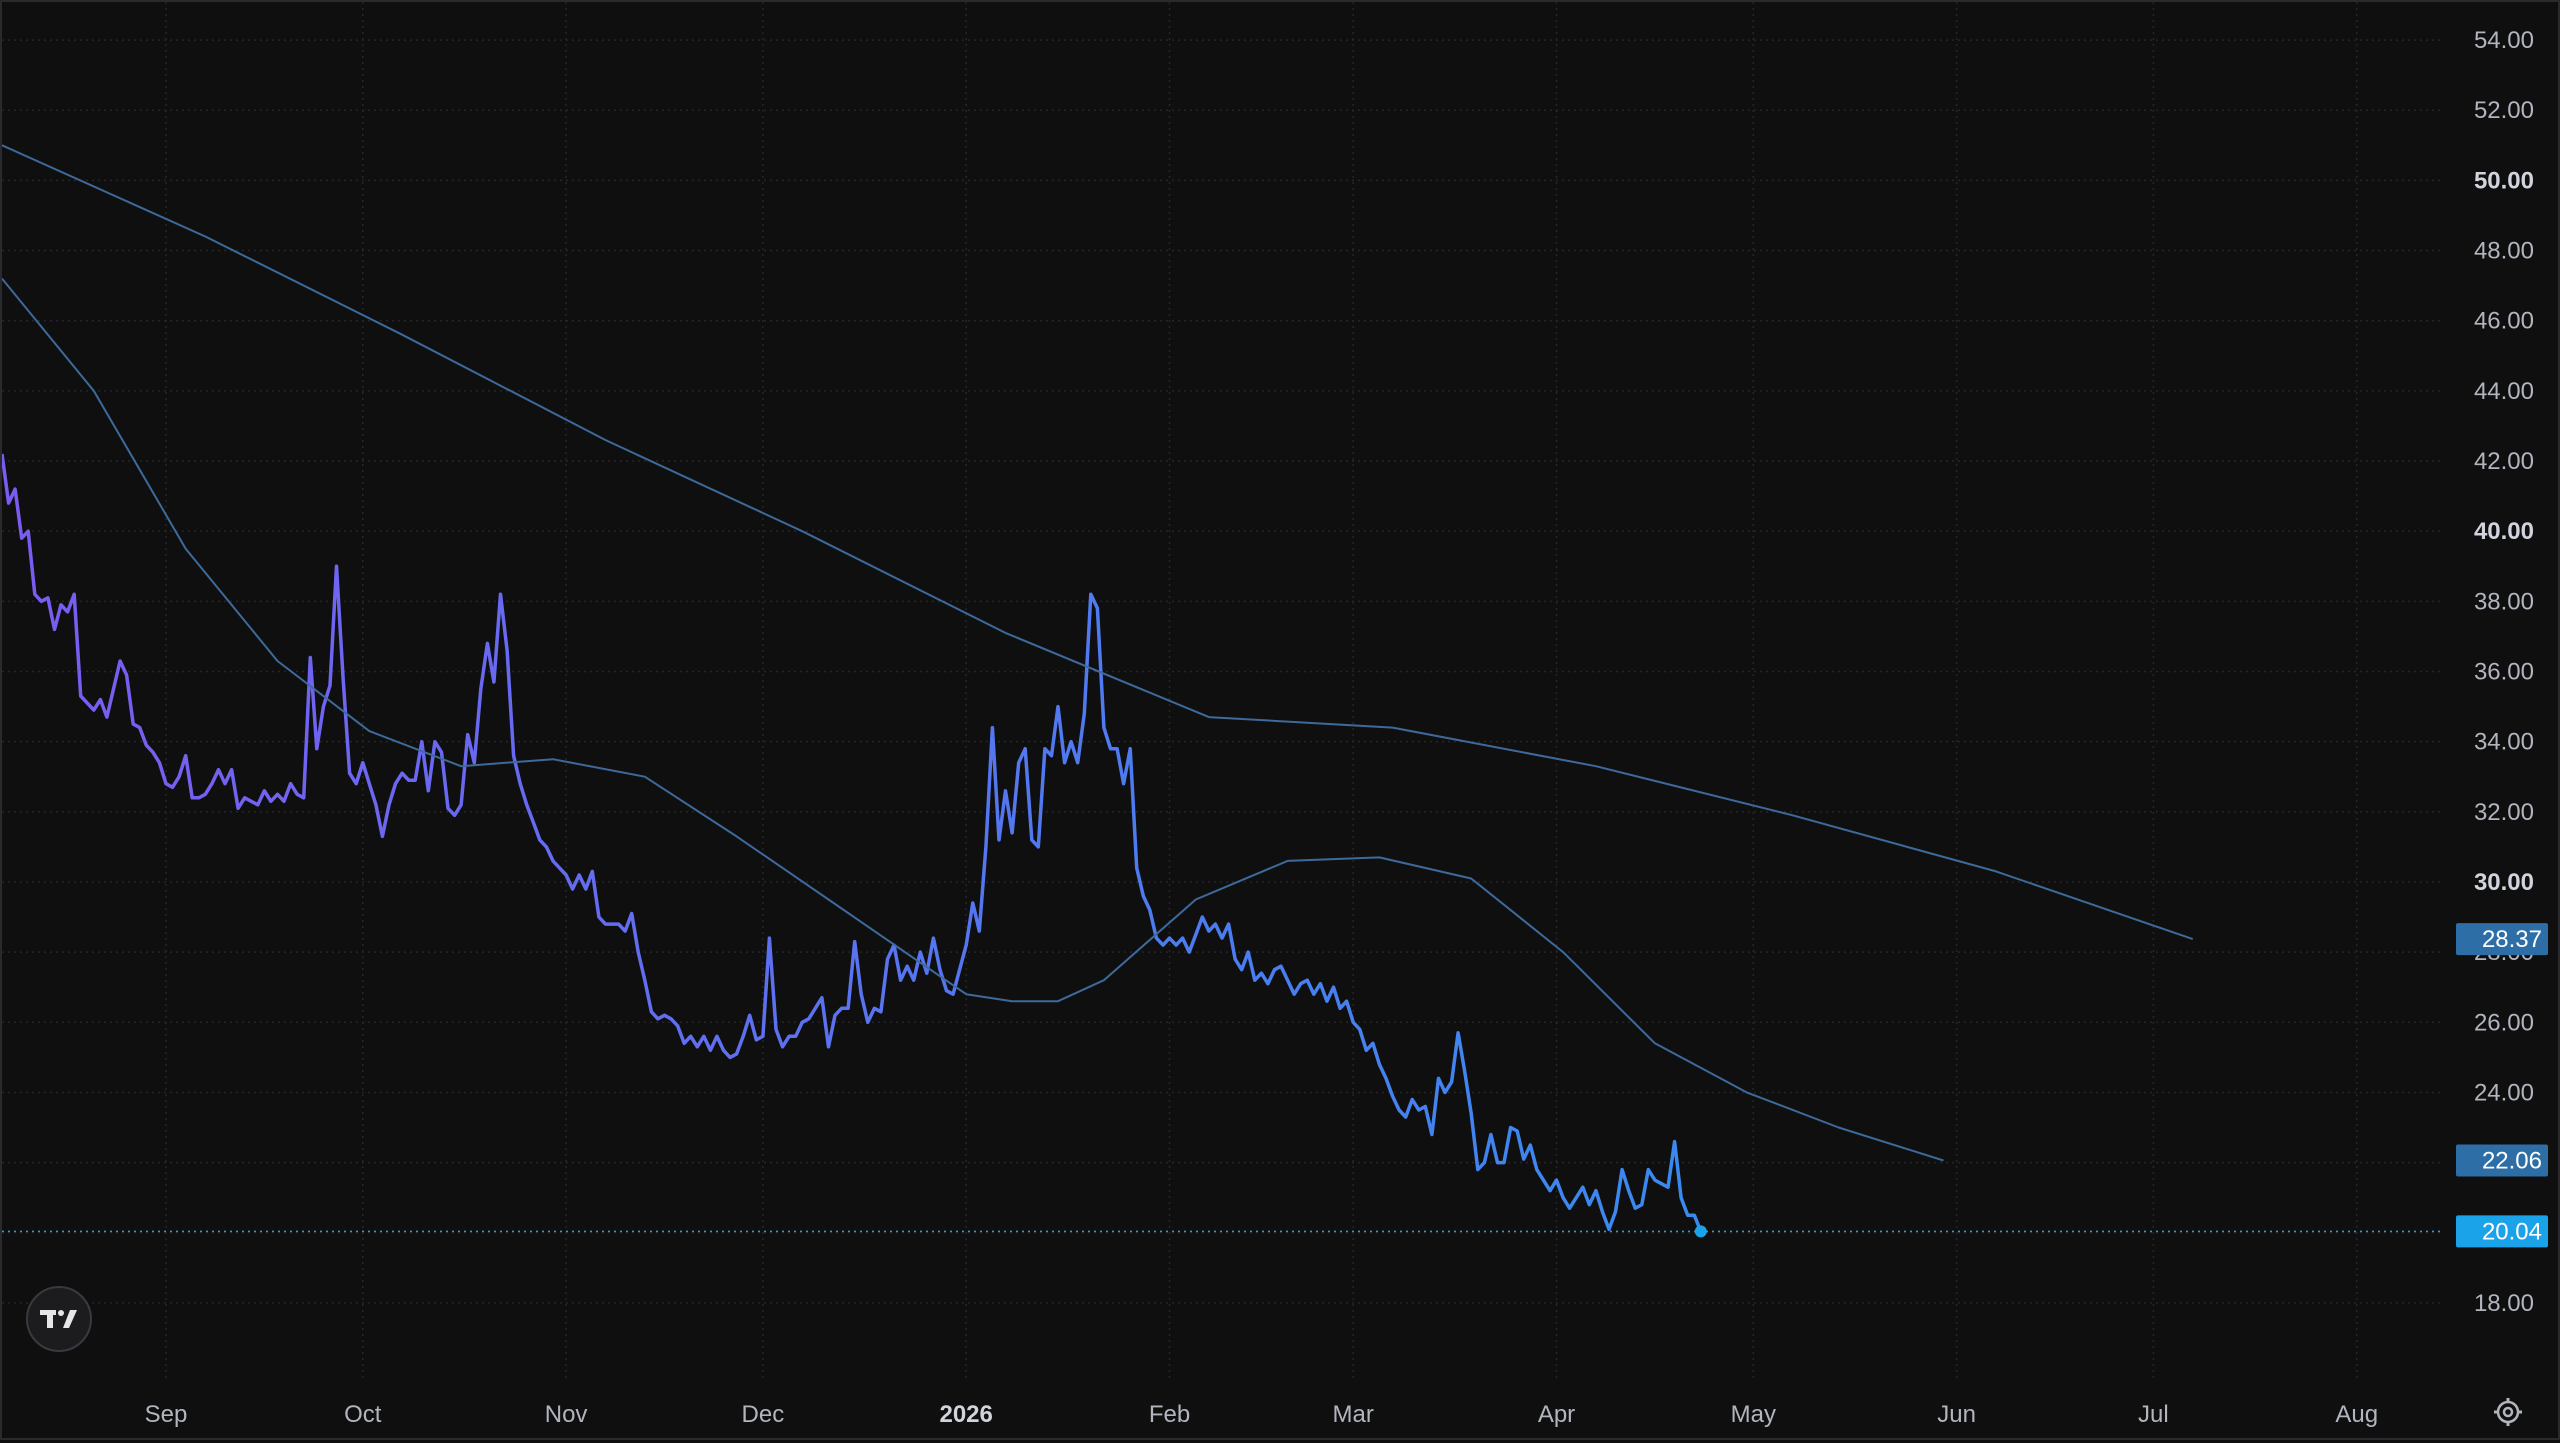 The width and height of the screenshot is (2560, 1443). I want to click on y-tick-label: 34.00, so click(2504, 742).